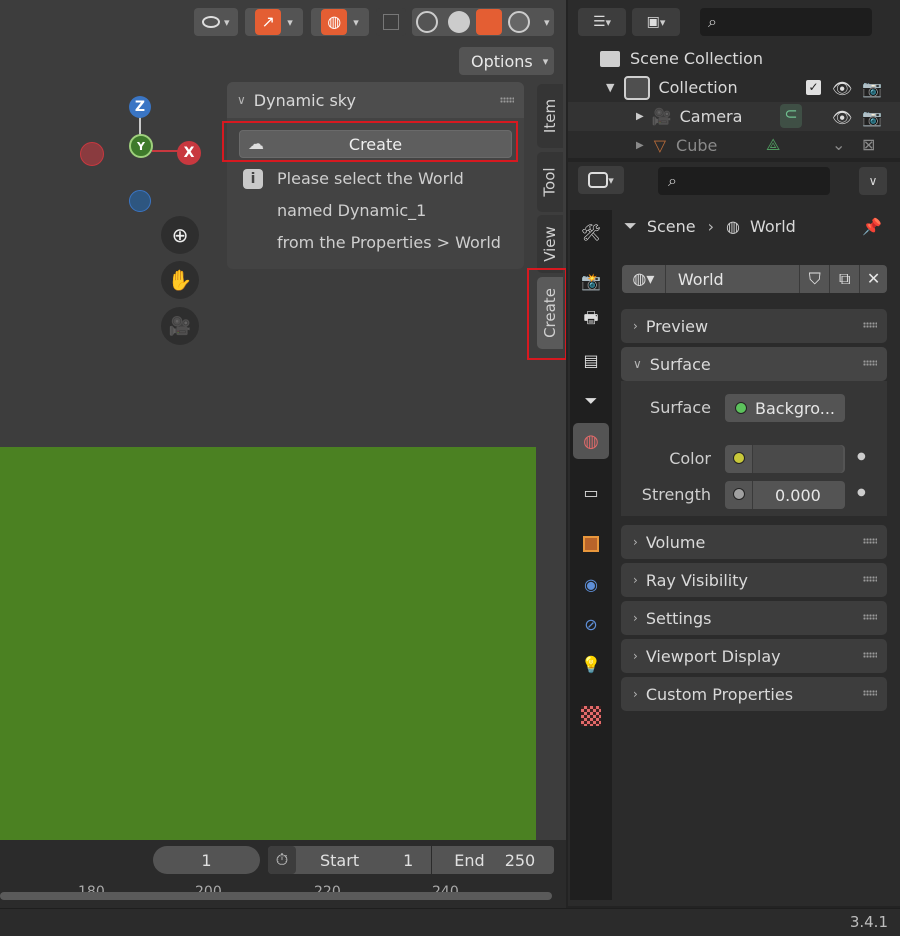  What do you see at coordinates (601, 180) in the screenshot?
I see `editor-type-dropdown: ▾` at bounding box center [601, 180].